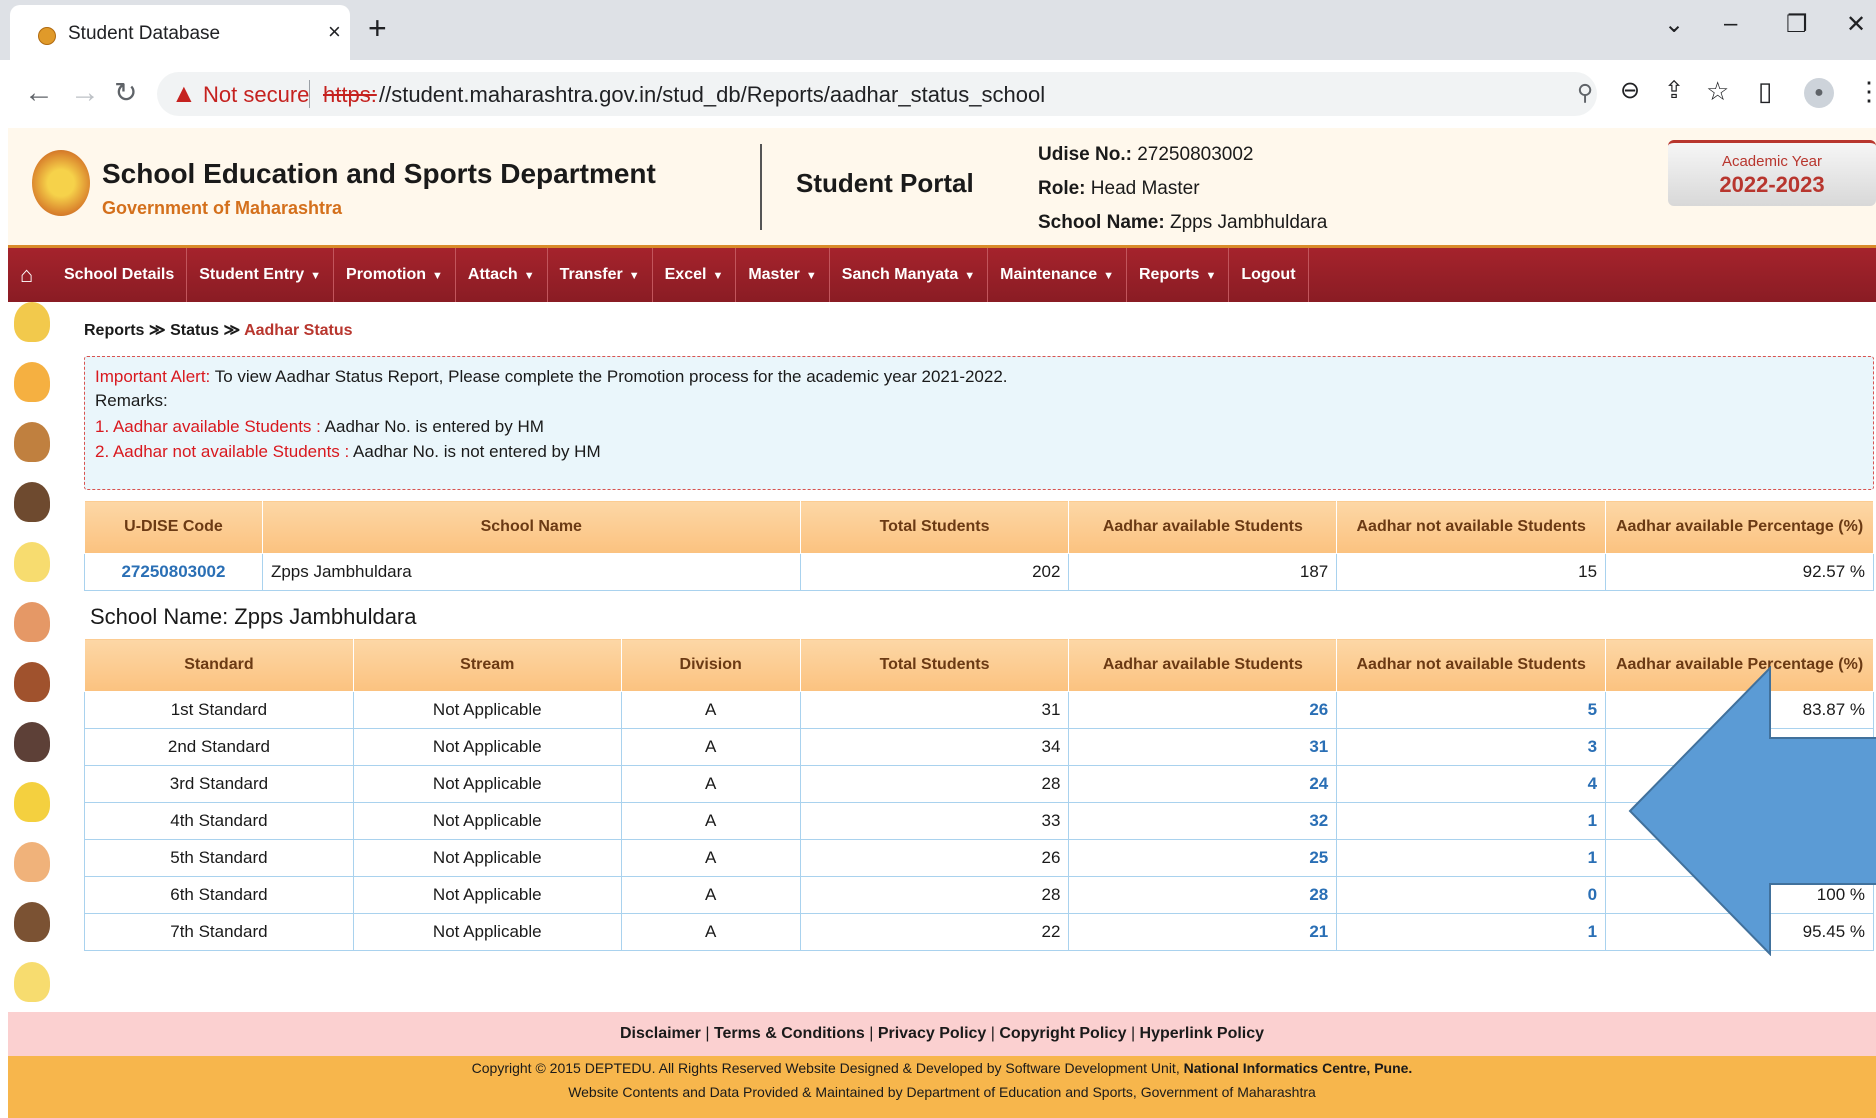 The width and height of the screenshot is (1876, 1118). I want to click on aadhar-available-link: 24, so click(1203, 784).